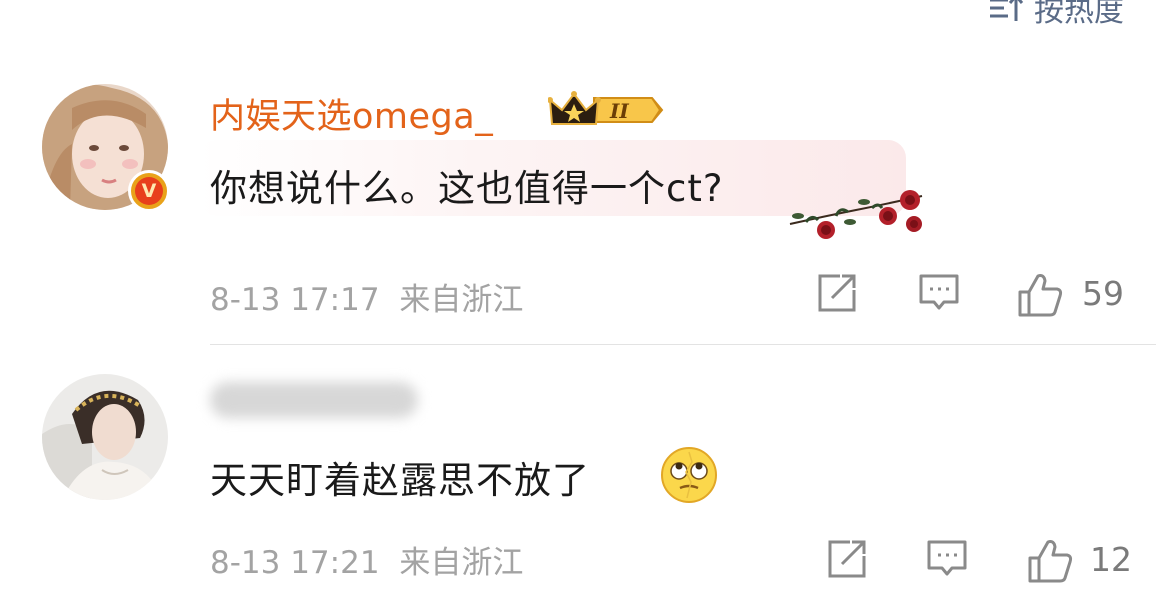 The height and width of the screenshot is (600, 1156). Describe the element at coordinates (351, 113) in the screenshot. I see `username: 内娱天选omega_` at that location.